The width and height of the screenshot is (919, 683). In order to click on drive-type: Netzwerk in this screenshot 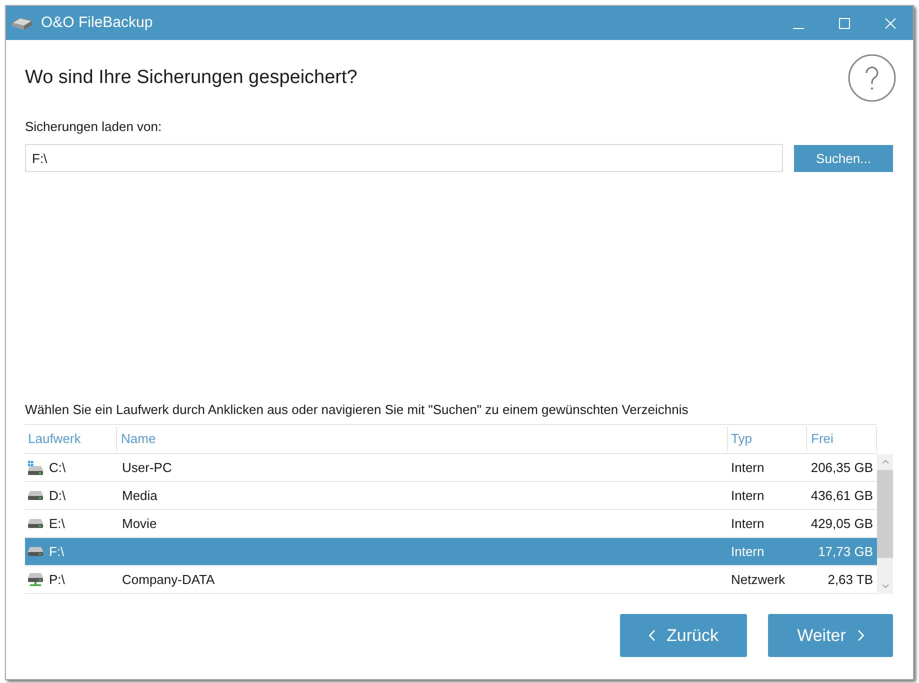, I will do `click(758, 579)`.